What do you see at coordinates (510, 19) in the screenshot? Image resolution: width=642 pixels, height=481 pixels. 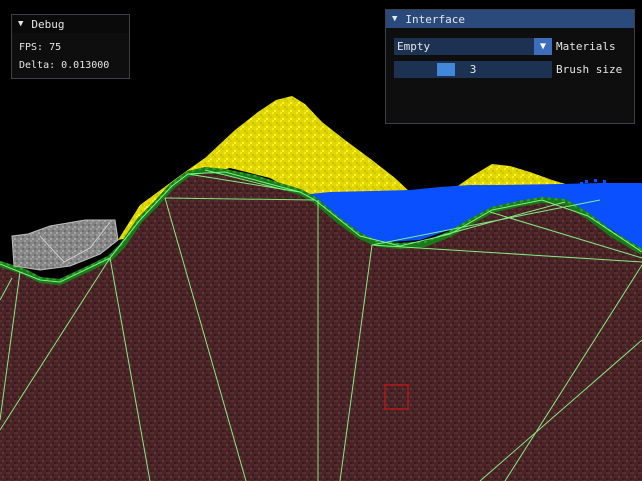 I see `interface-titlebar: ▼ Interface` at bounding box center [510, 19].